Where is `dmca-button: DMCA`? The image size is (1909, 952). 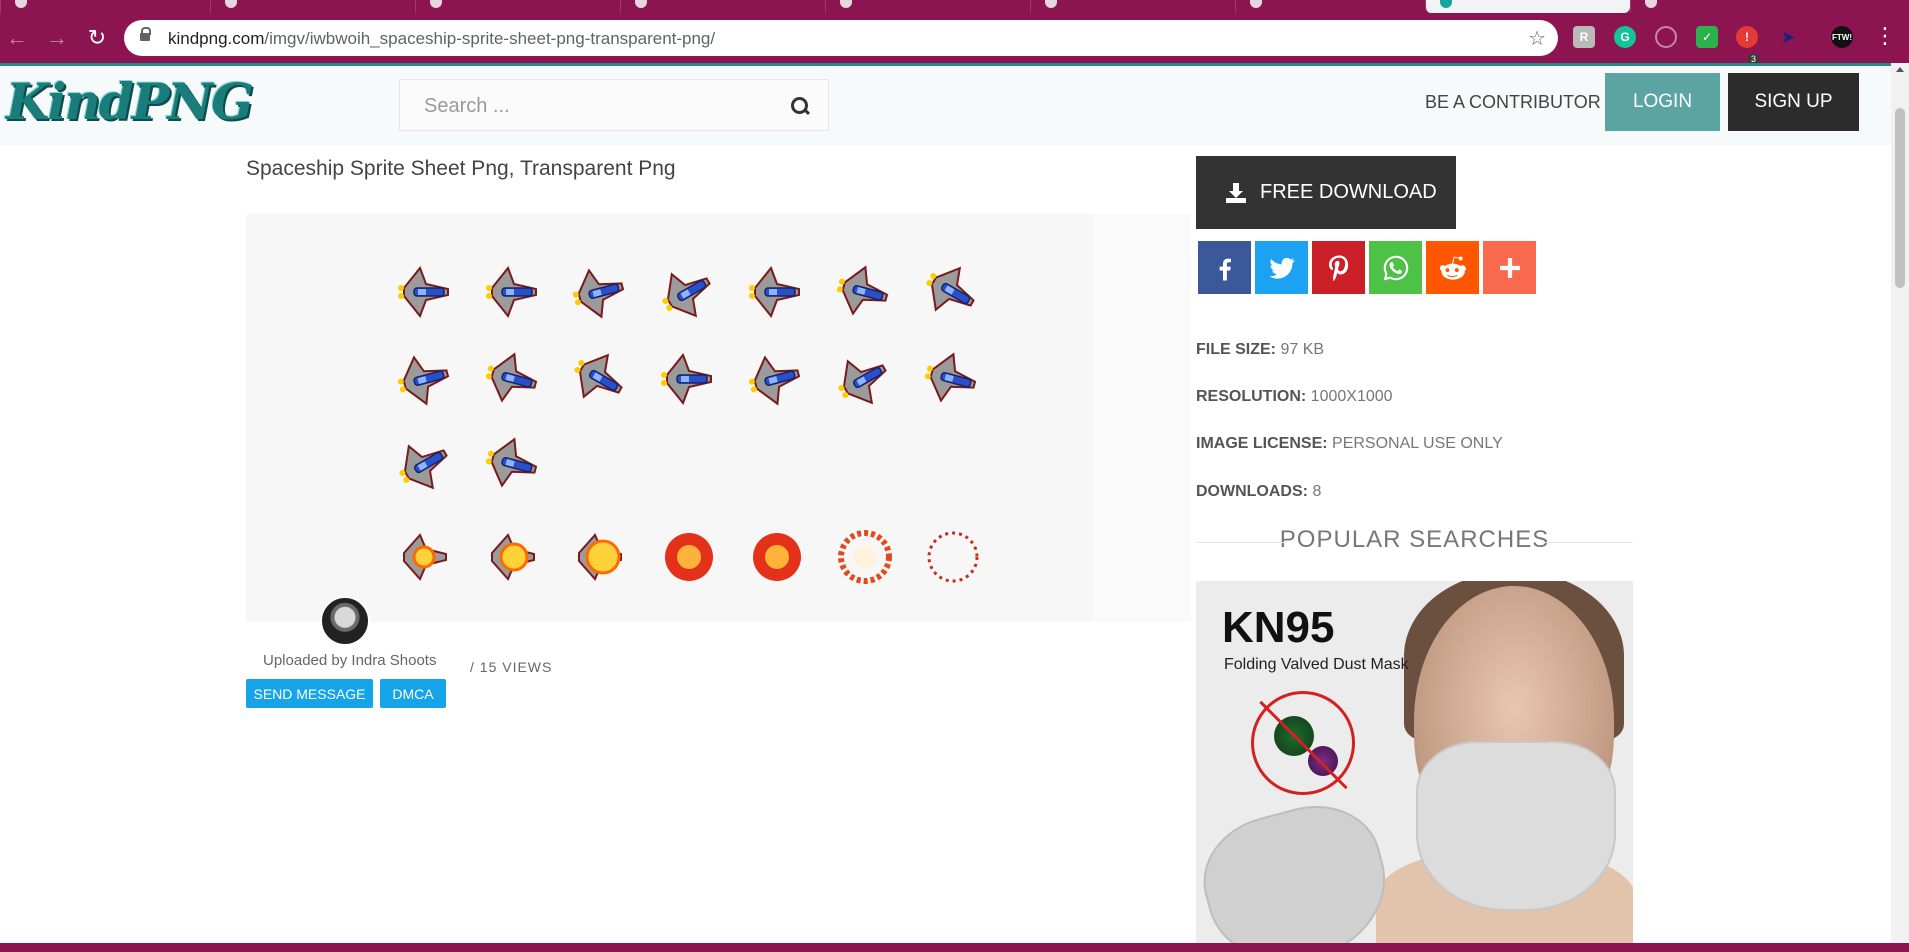 dmca-button: DMCA is located at coordinates (413, 693).